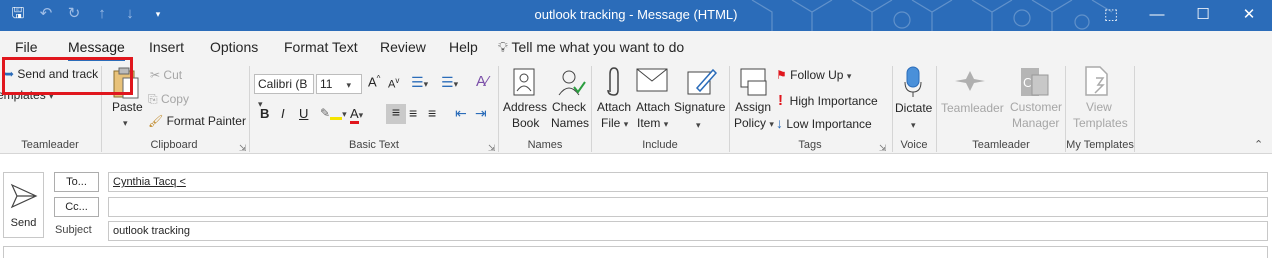  What do you see at coordinates (972, 108) in the screenshot?
I see `teamleader-button: Teamleader` at bounding box center [972, 108].